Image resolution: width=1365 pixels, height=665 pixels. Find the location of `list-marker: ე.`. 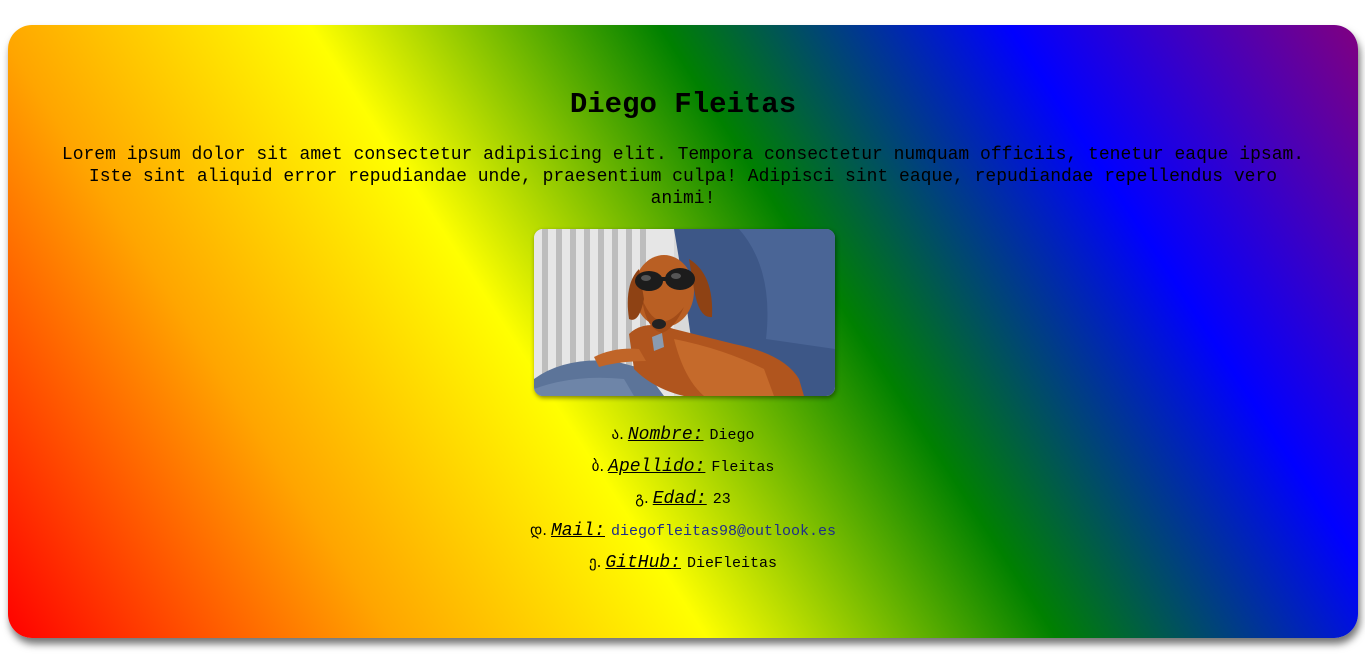

list-marker: ე. is located at coordinates (595, 562).